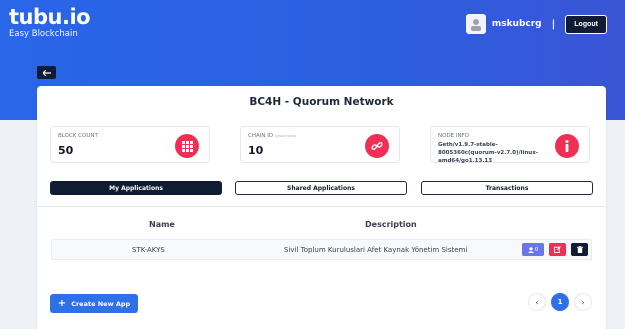 The height and width of the screenshot is (329, 625). I want to click on arrow-left-icon, so click(46, 72).